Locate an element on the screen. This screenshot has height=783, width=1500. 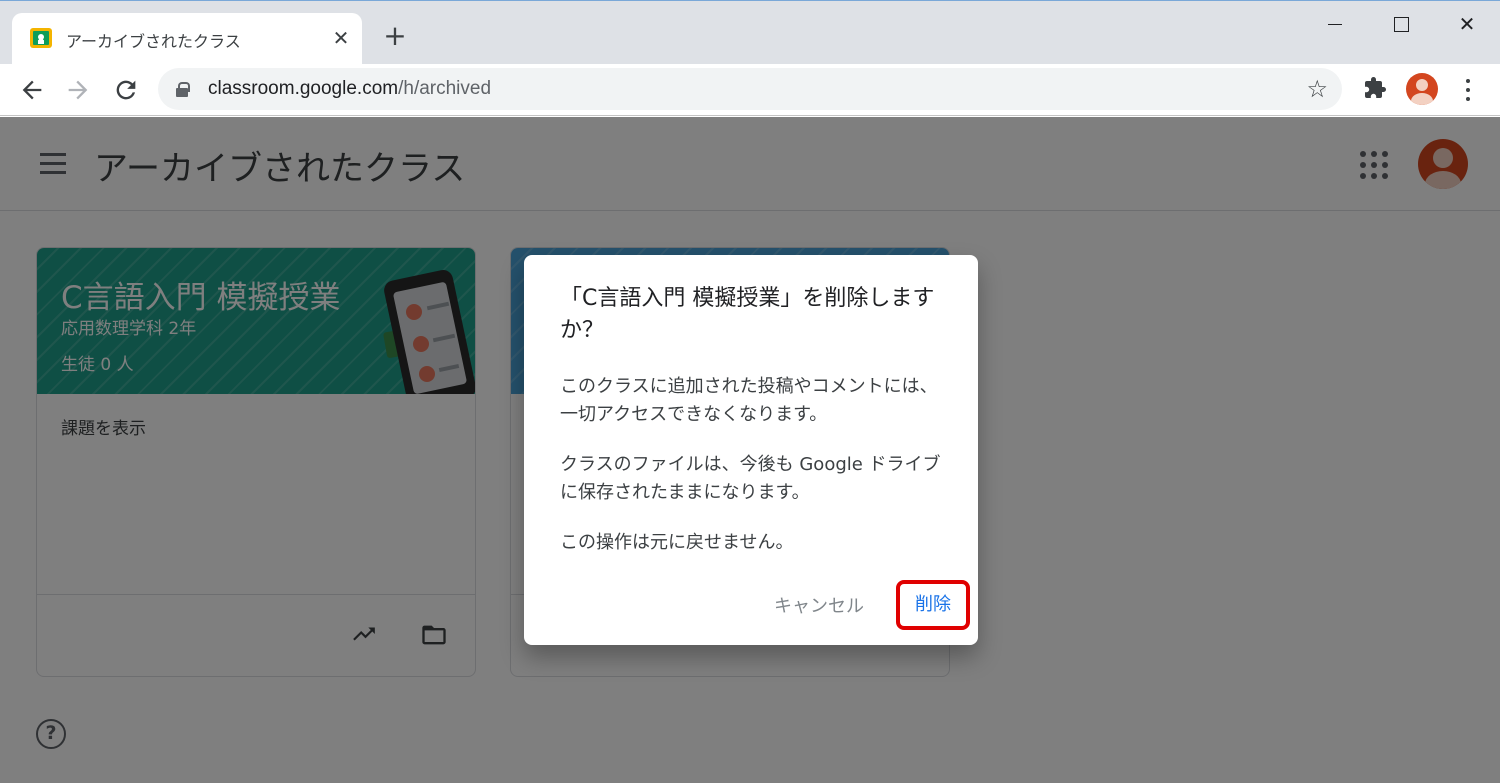
dialog-title: 「C言語入門 模擬授業」を削除しますか？ is located at coordinates (747, 314).